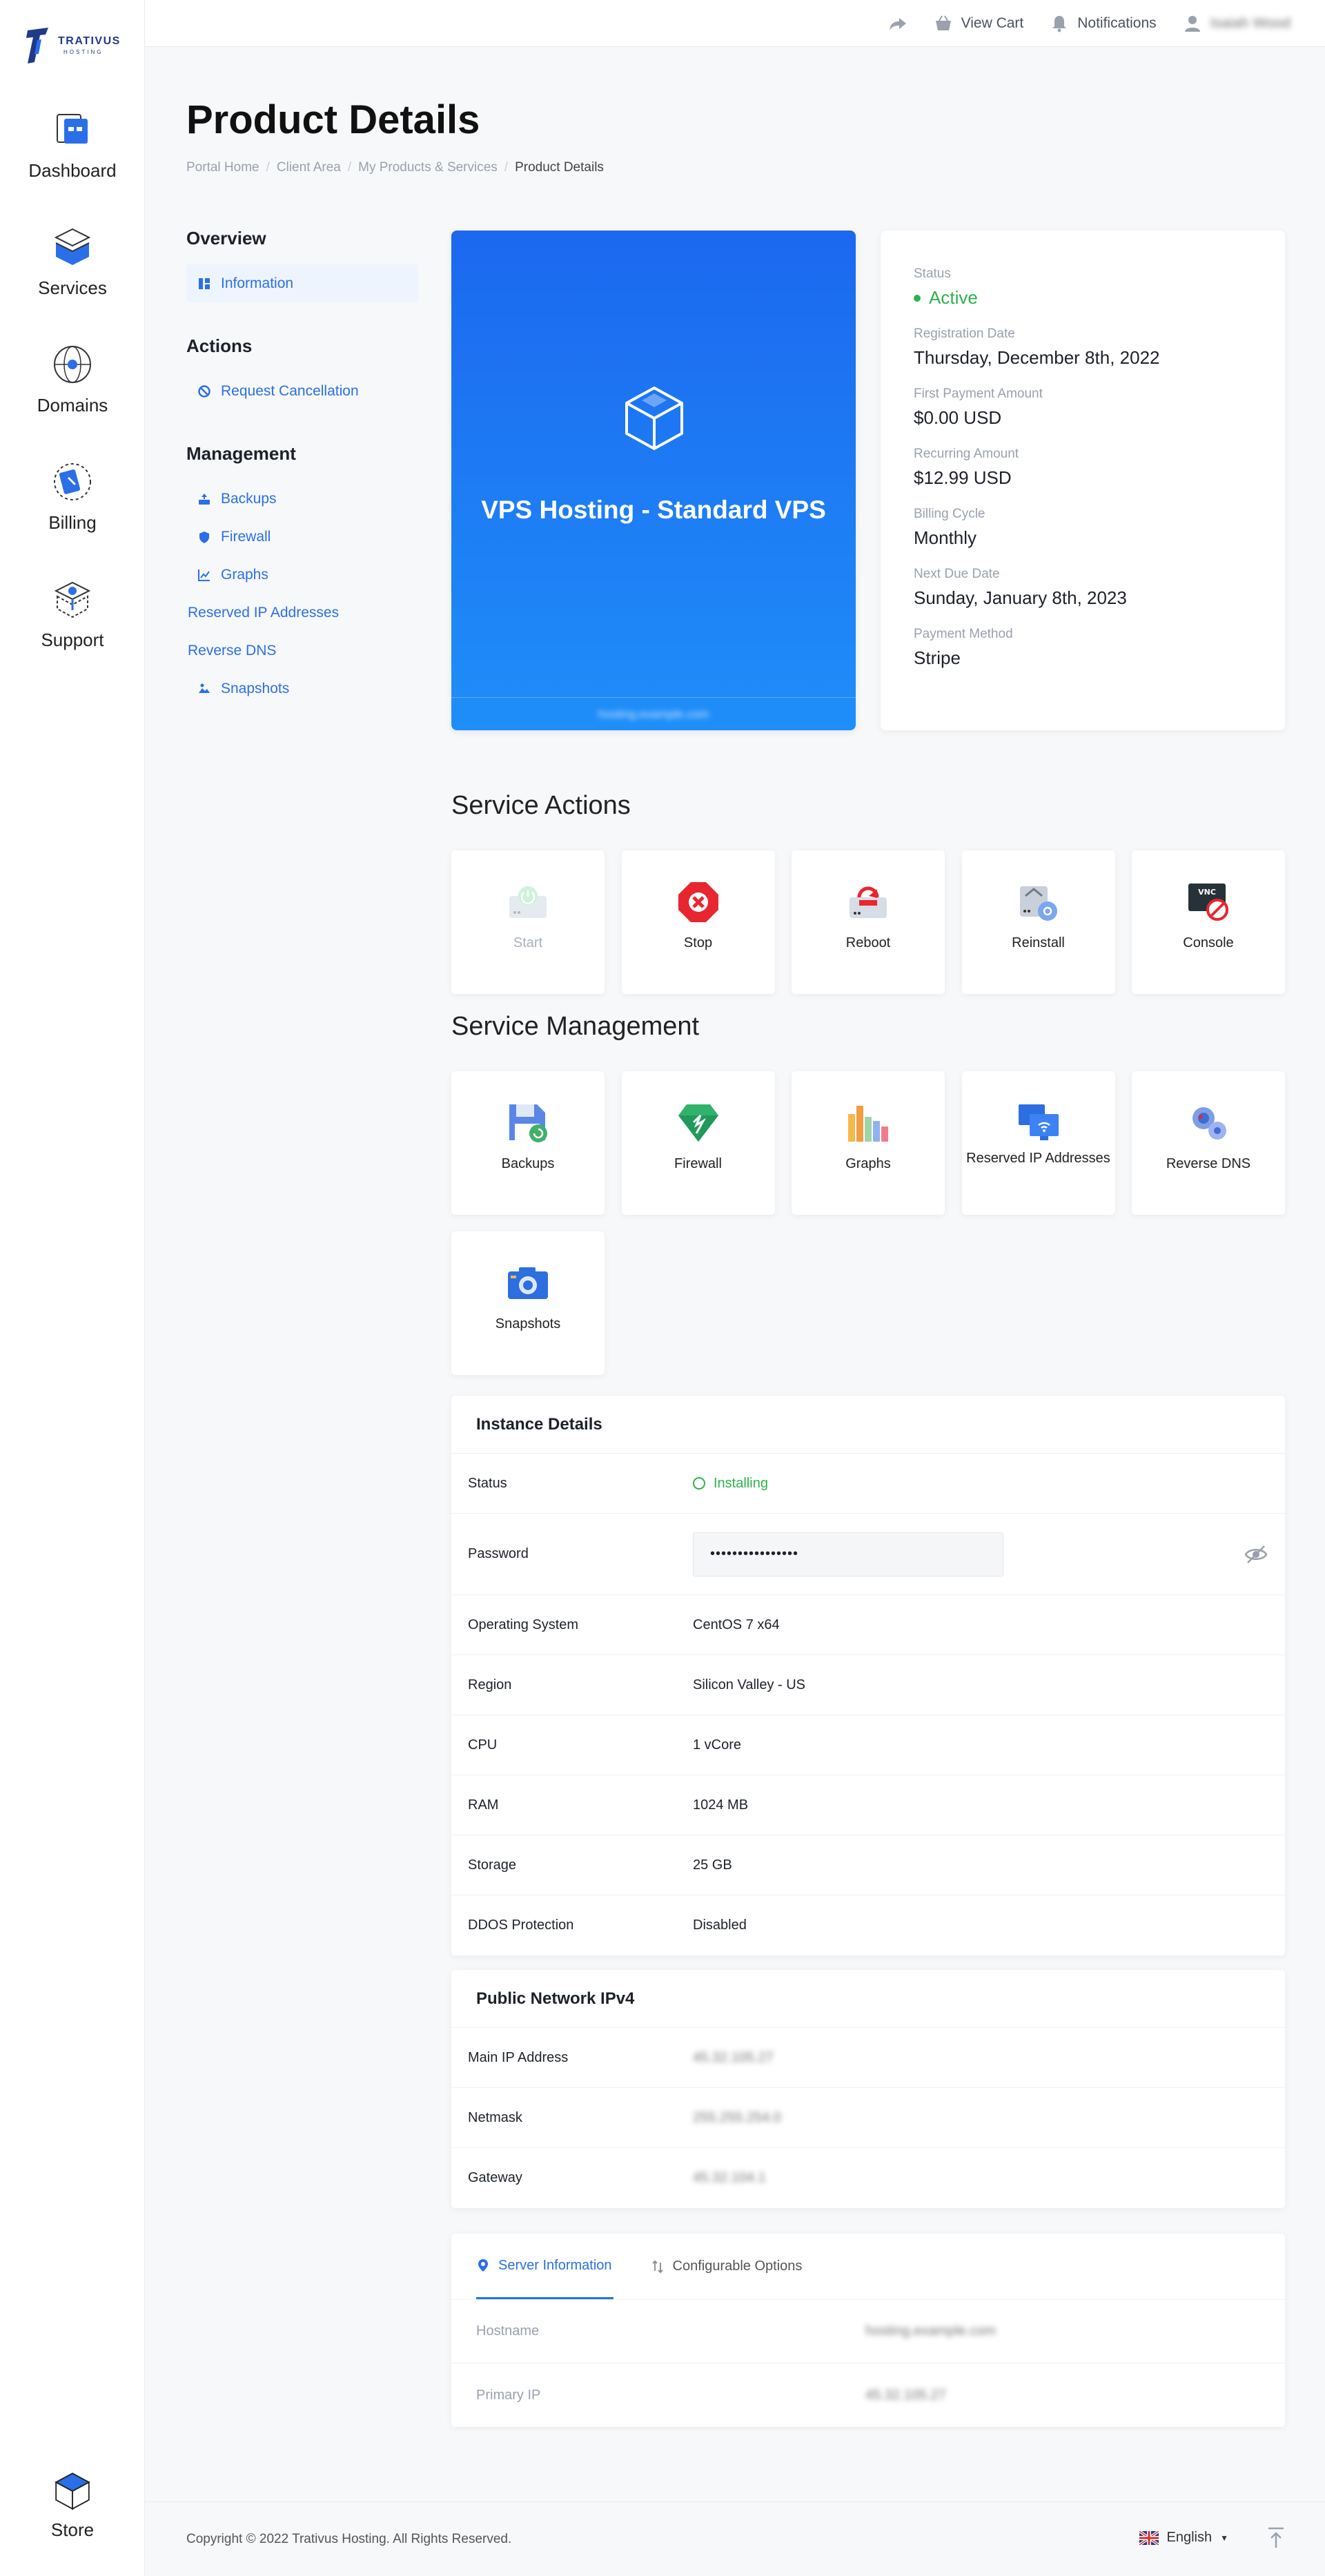  What do you see at coordinates (1149, 2537) in the screenshot?
I see `uk-flag-icon` at bounding box center [1149, 2537].